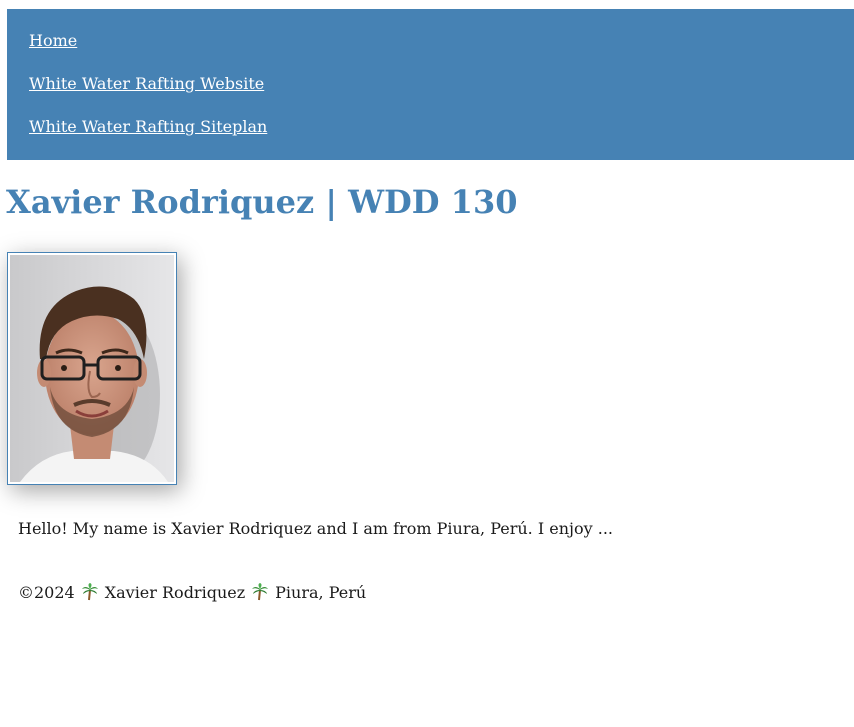  Describe the element at coordinates (441, 40) in the screenshot. I see `nav-link-home: Home` at that location.